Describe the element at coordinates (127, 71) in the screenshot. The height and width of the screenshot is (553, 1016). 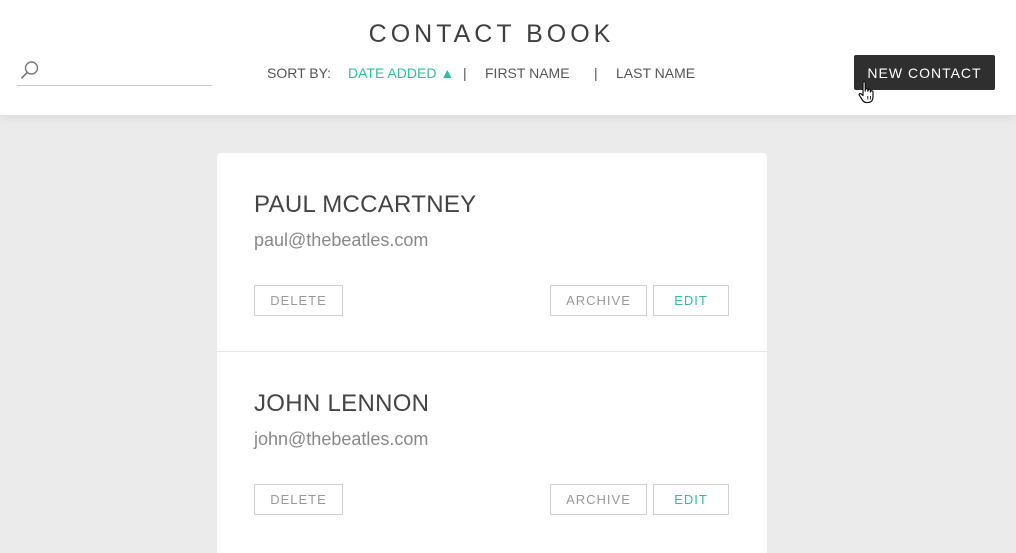
I see `search-input` at that location.